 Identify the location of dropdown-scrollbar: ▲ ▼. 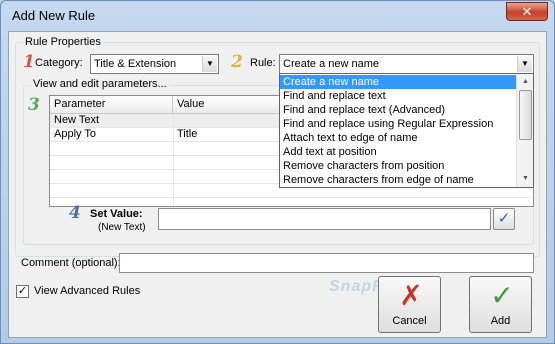
(524, 130).